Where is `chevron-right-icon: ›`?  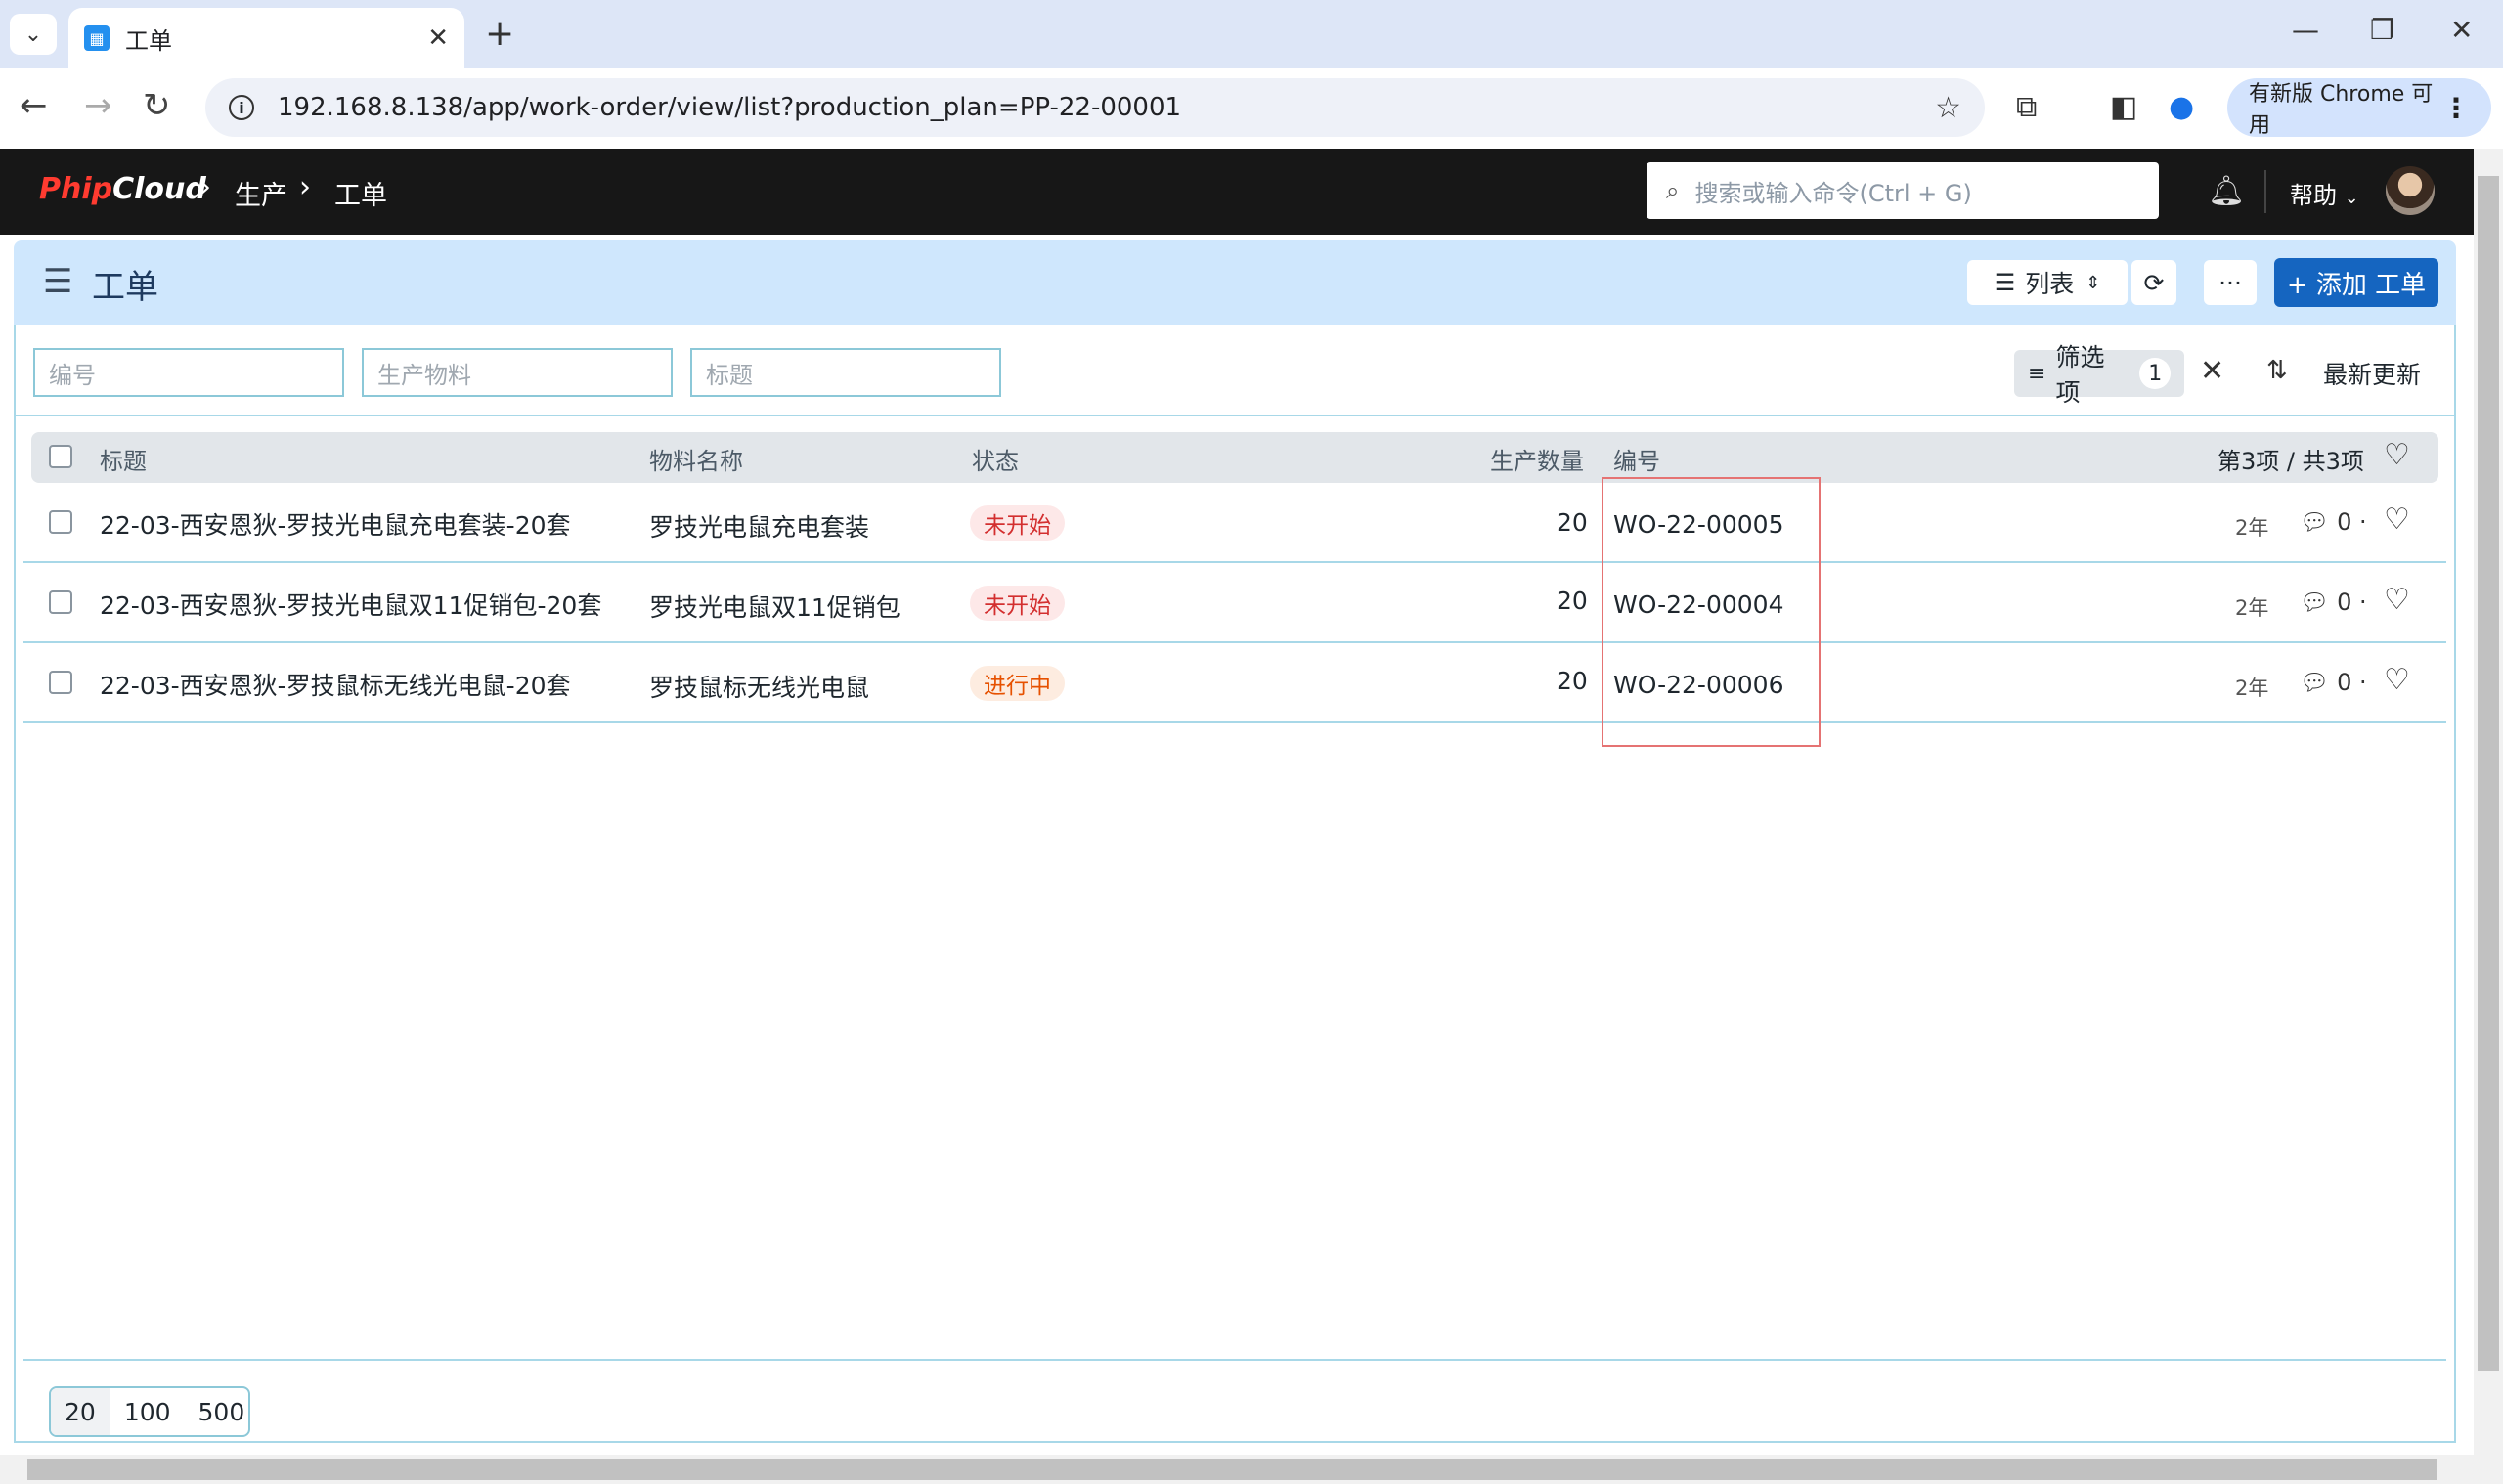 chevron-right-icon: › is located at coordinates (305, 187).